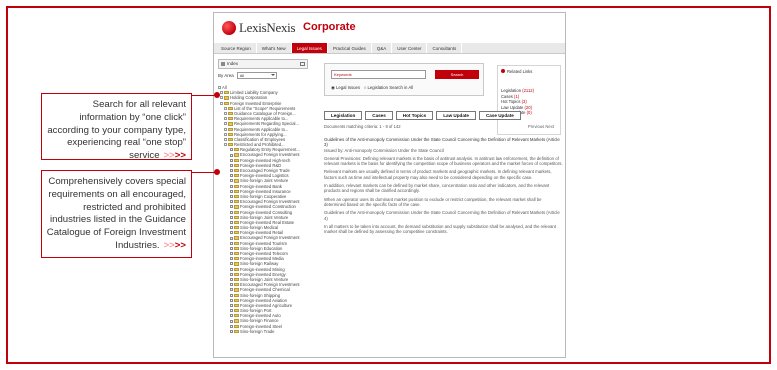 Image resolution: width=777 pixels, height=370 pixels. What do you see at coordinates (343, 115) in the screenshot?
I see `result-tab: Legislation` at bounding box center [343, 115].